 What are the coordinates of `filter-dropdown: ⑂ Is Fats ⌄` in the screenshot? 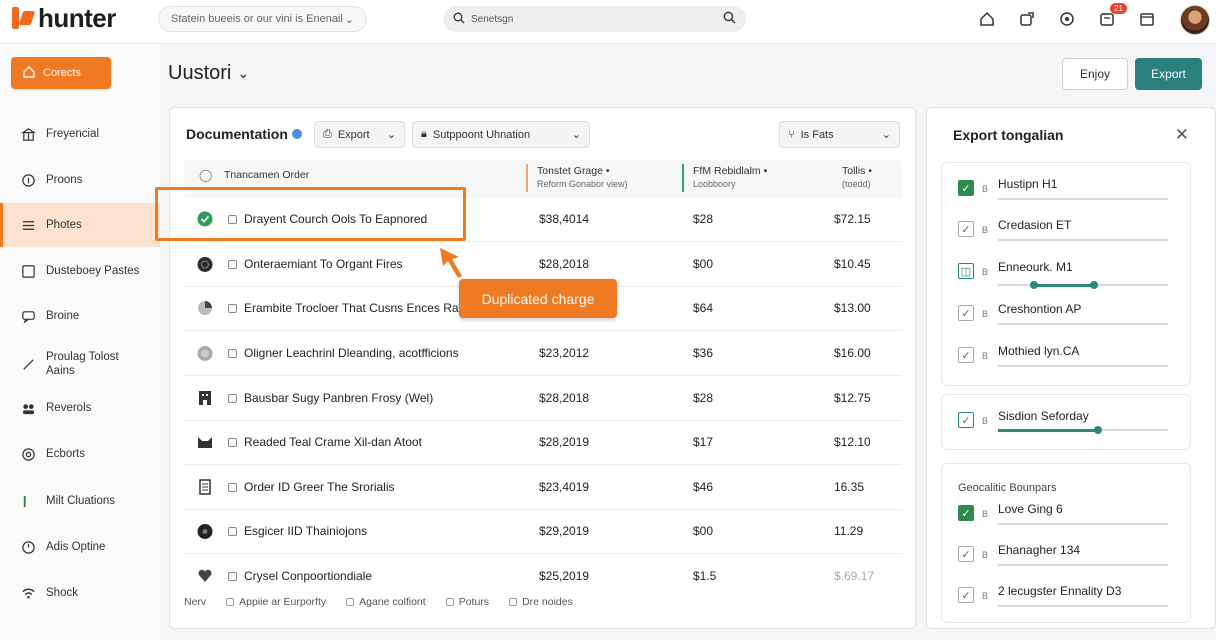 It's located at (839, 134).